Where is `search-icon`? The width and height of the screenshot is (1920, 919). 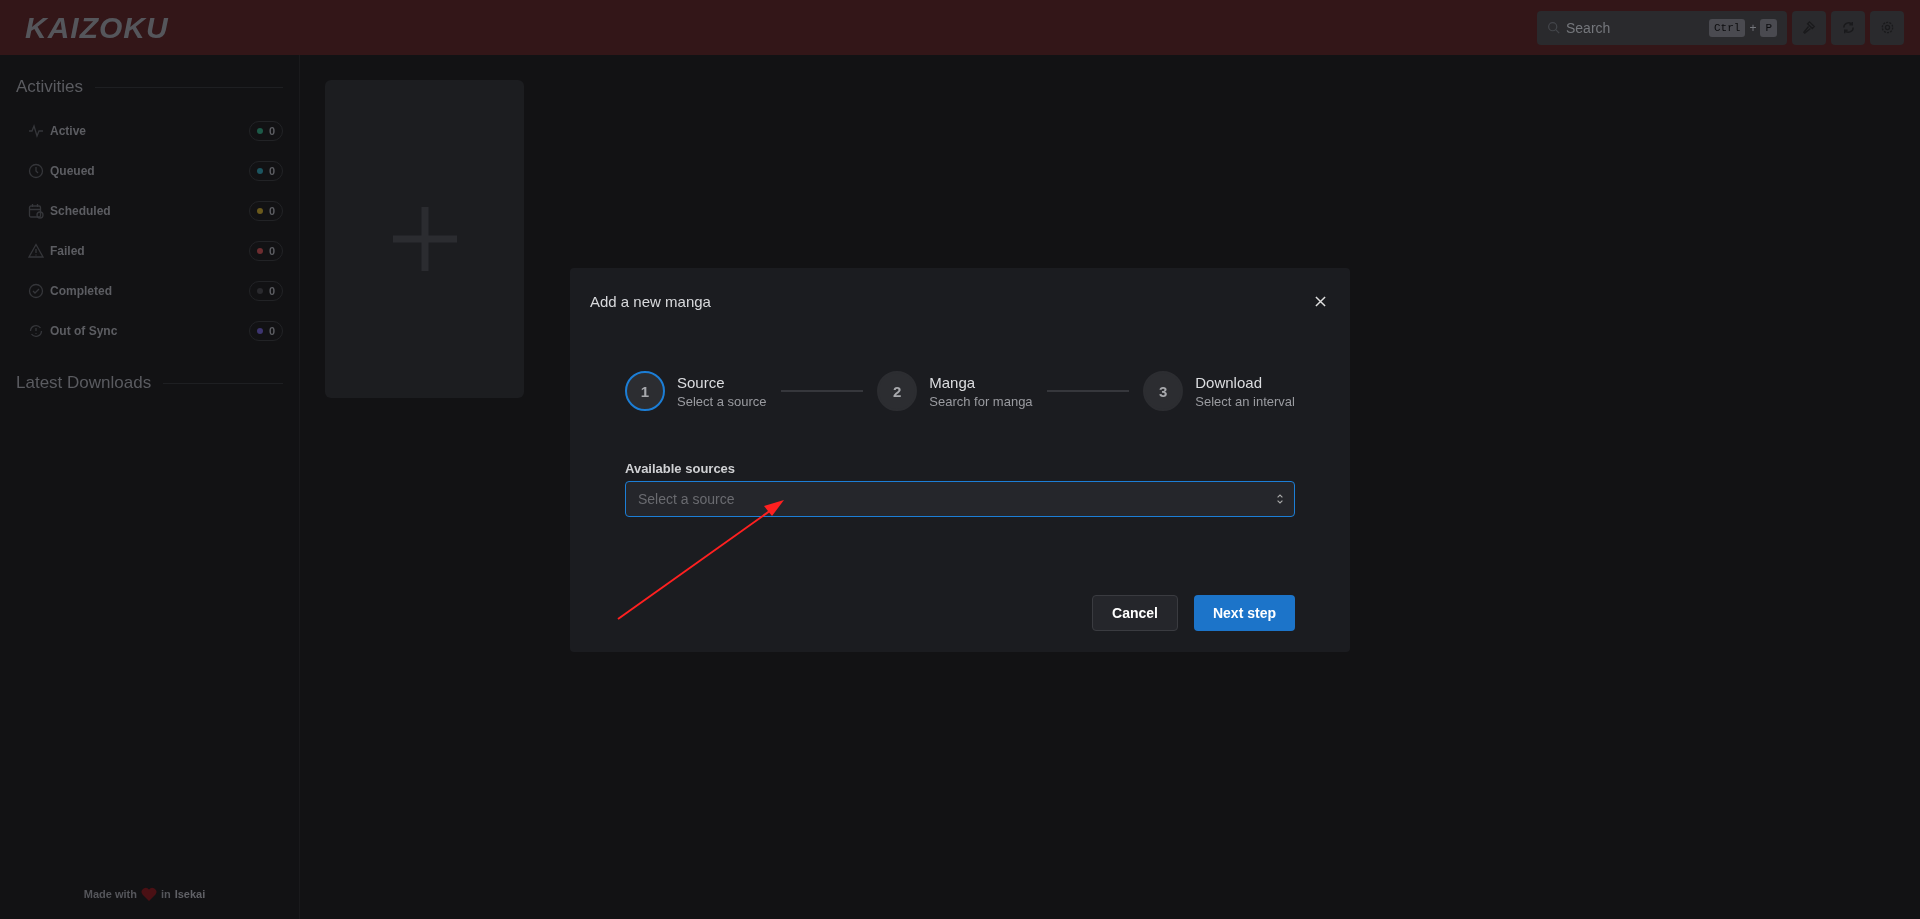
search-icon is located at coordinates (1553, 27).